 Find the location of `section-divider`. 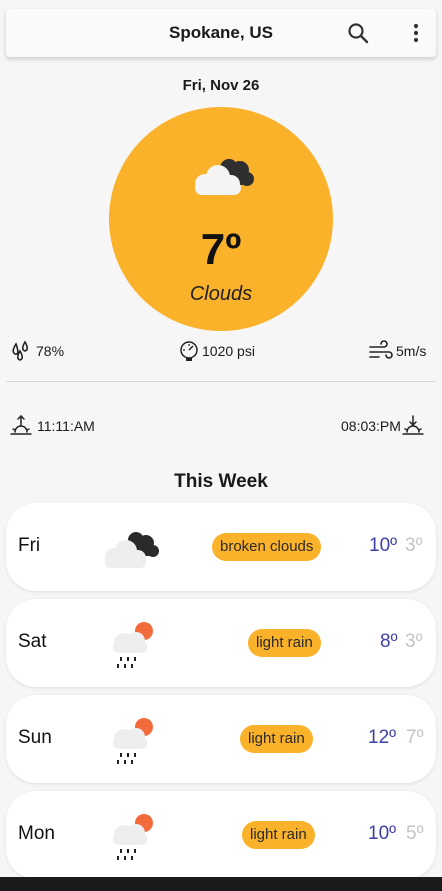

section-divider is located at coordinates (221, 381).